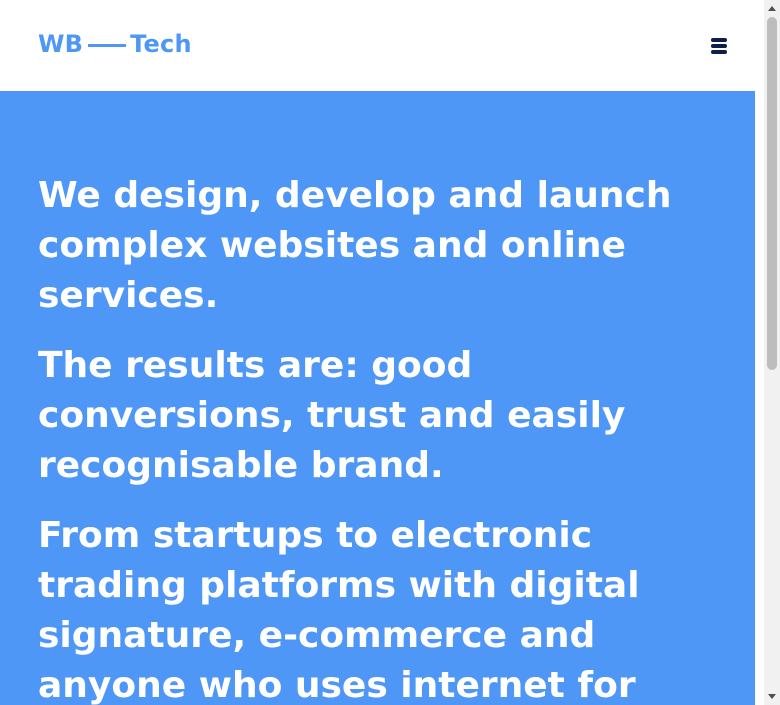 This screenshot has height=705, width=780. I want to click on site-logo: WB Tech, so click(115, 44).